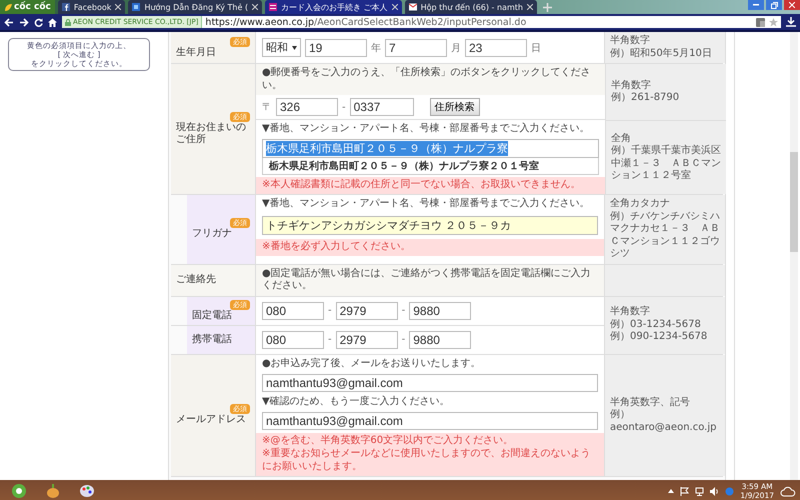 Image resolution: width=800 pixels, height=500 pixels. What do you see at coordinates (794, 256) in the screenshot?
I see `scrollbar` at bounding box center [794, 256].